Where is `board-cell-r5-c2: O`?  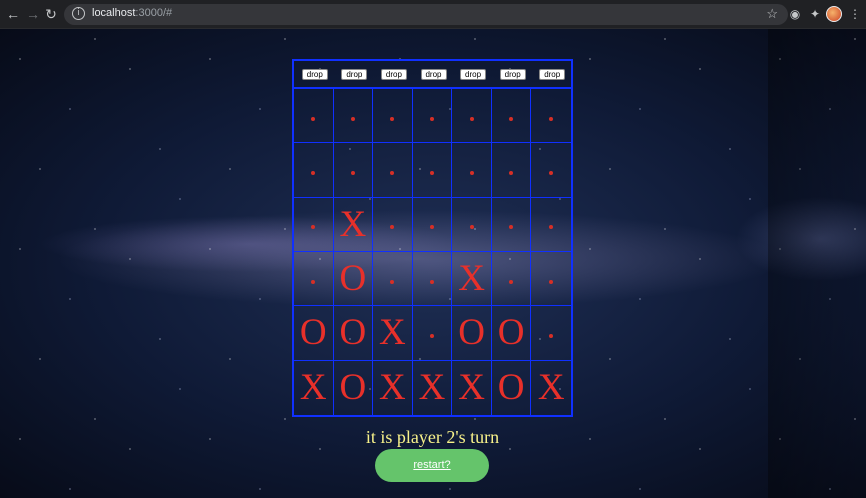
board-cell-r5-c2: O is located at coordinates (353, 333).